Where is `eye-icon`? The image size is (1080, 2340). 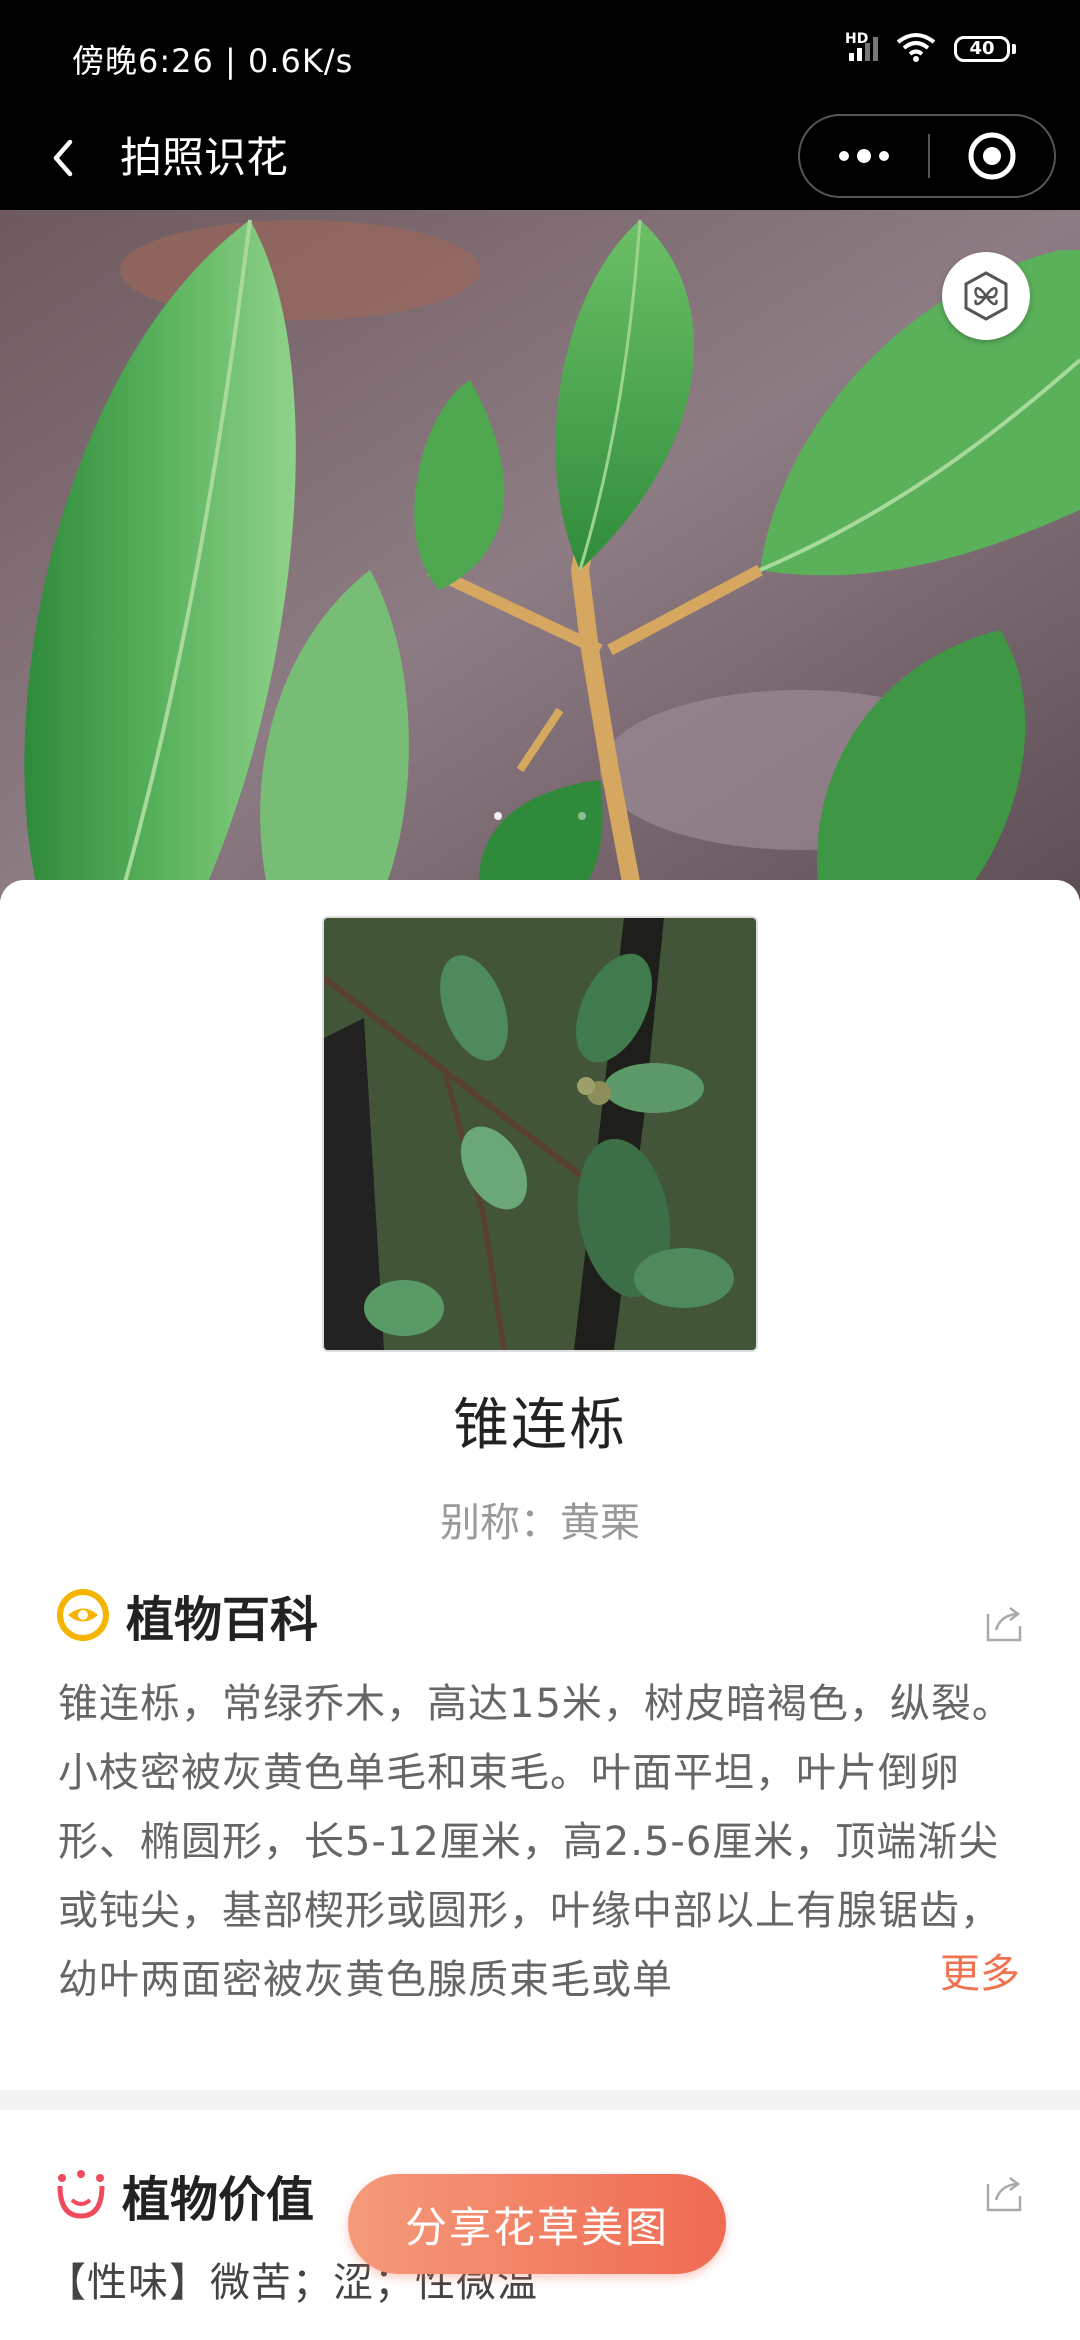
eye-icon is located at coordinates (83, 1615).